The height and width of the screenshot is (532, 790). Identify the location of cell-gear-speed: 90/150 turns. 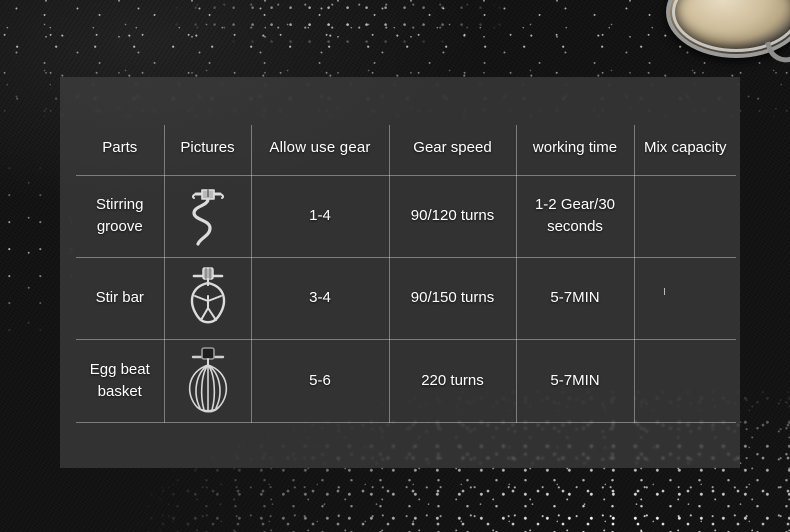
(453, 298).